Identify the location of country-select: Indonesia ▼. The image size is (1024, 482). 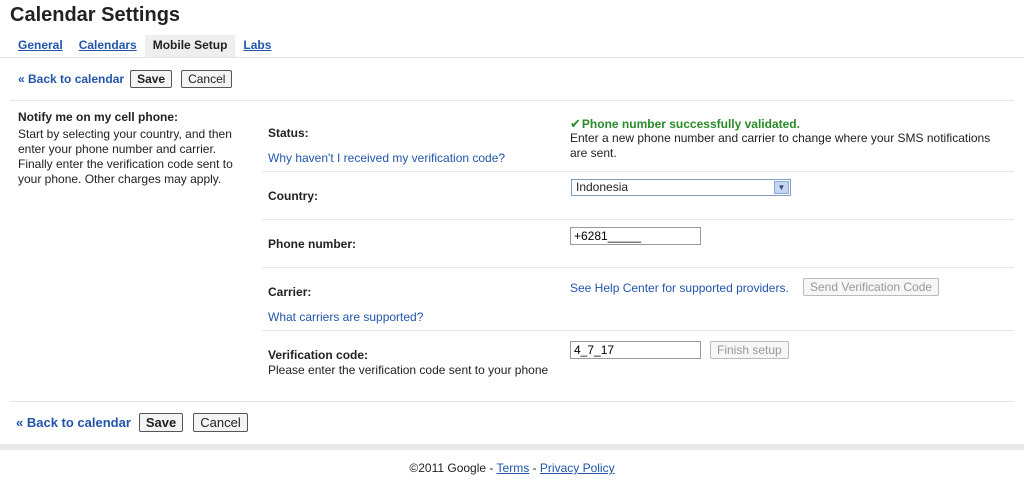
(681, 187).